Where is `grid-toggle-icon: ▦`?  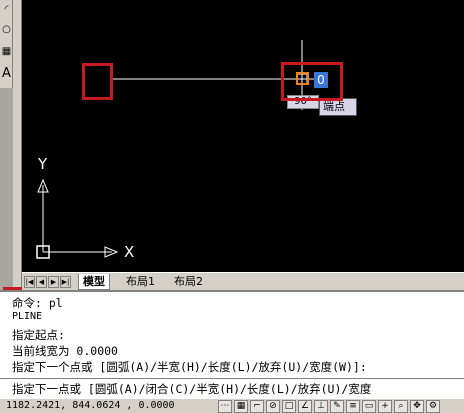
grid-toggle-icon: ▦ is located at coordinates (241, 406).